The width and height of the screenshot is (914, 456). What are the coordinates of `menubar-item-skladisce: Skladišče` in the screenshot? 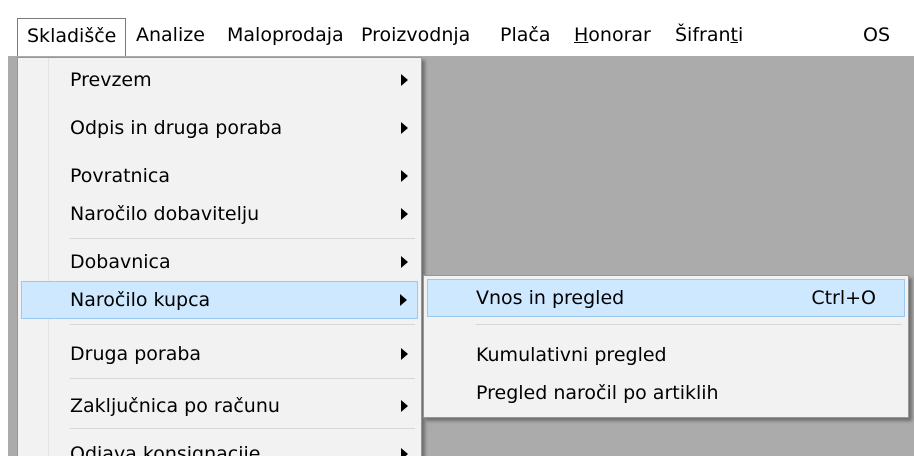 It's located at (72, 38).